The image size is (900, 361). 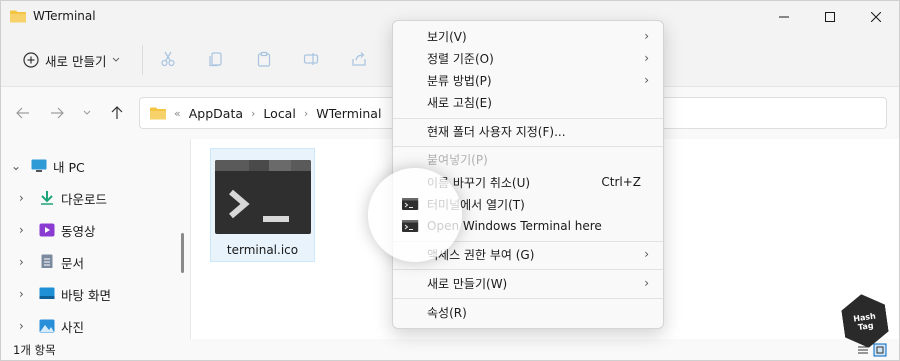 I want to click on recent-locations-button, so click(x=87, y=113).